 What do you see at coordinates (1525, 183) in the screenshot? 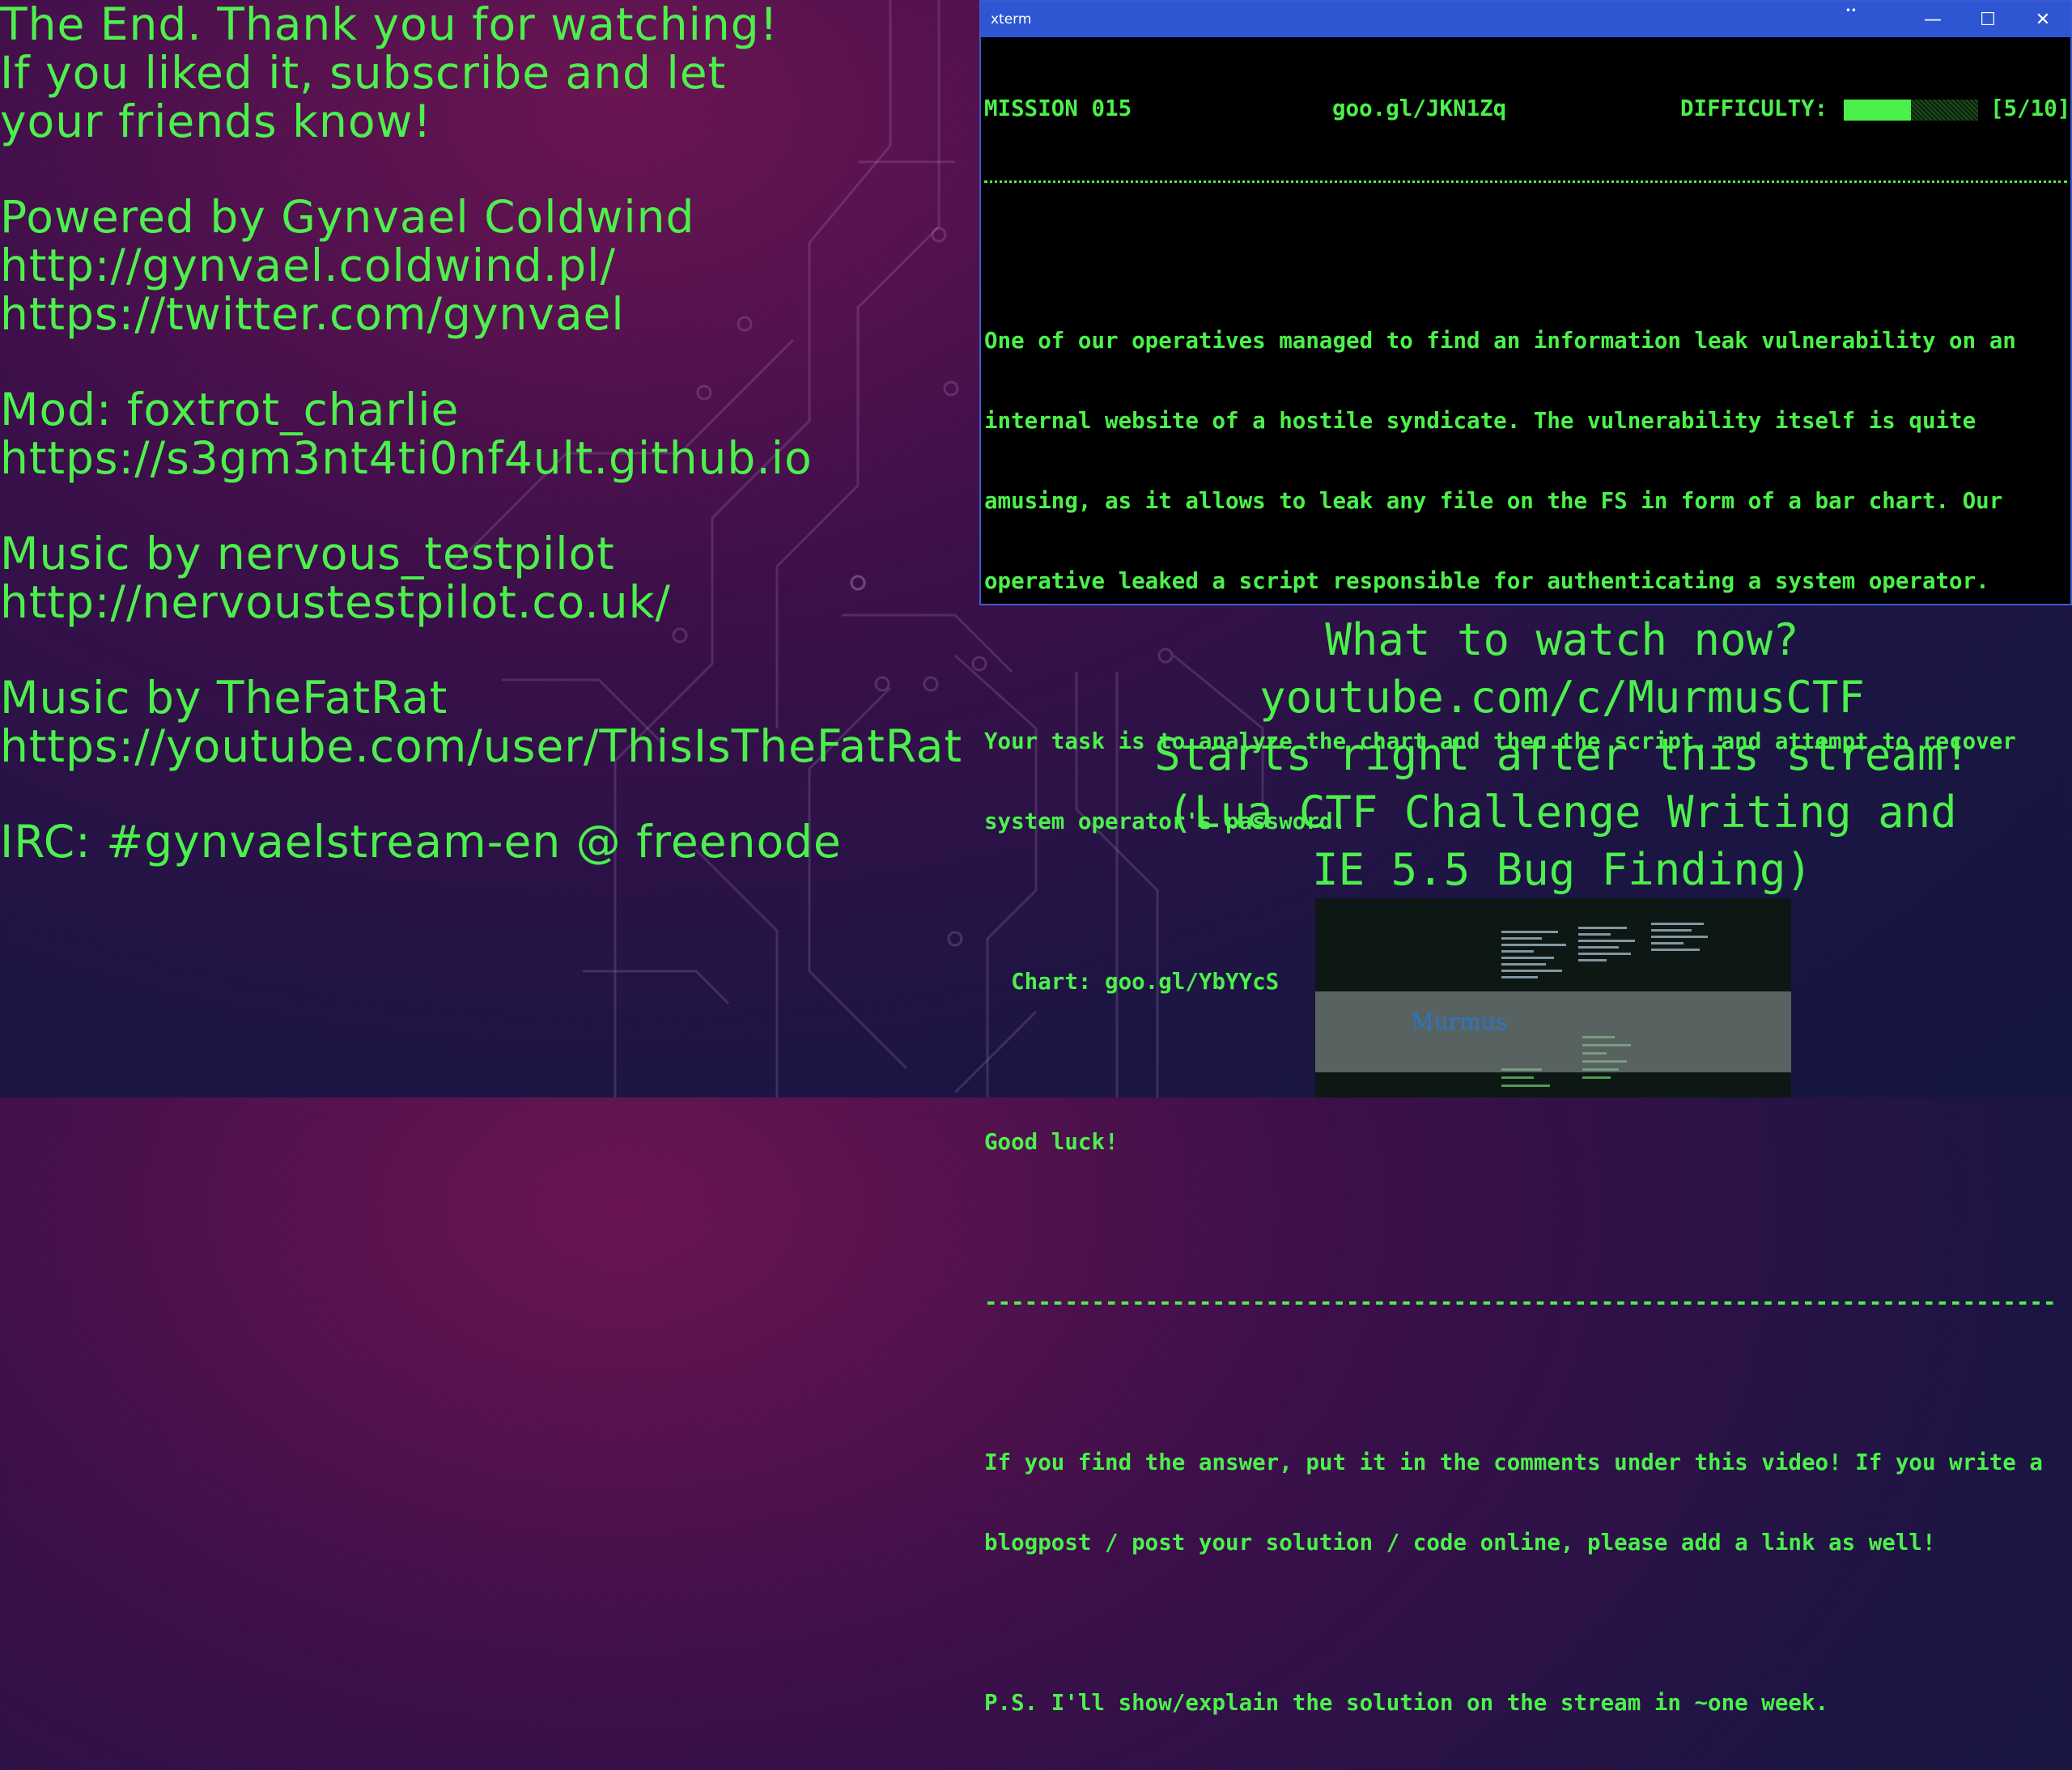
I see `header-divider` at bounding box center [1525, 183].